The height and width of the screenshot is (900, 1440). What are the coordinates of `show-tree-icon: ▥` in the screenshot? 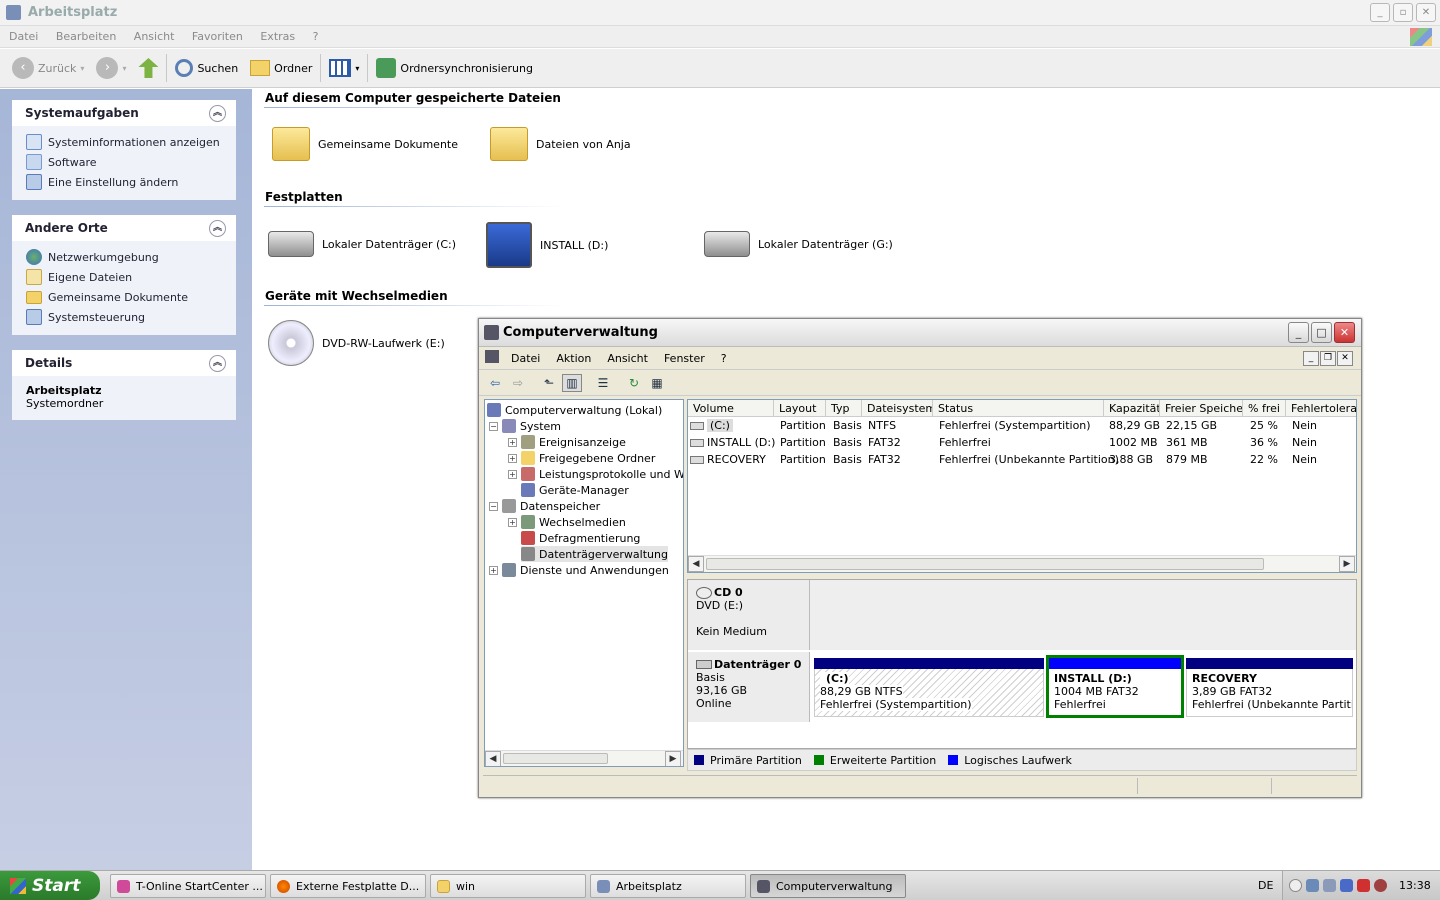 It's located at (572, 383).